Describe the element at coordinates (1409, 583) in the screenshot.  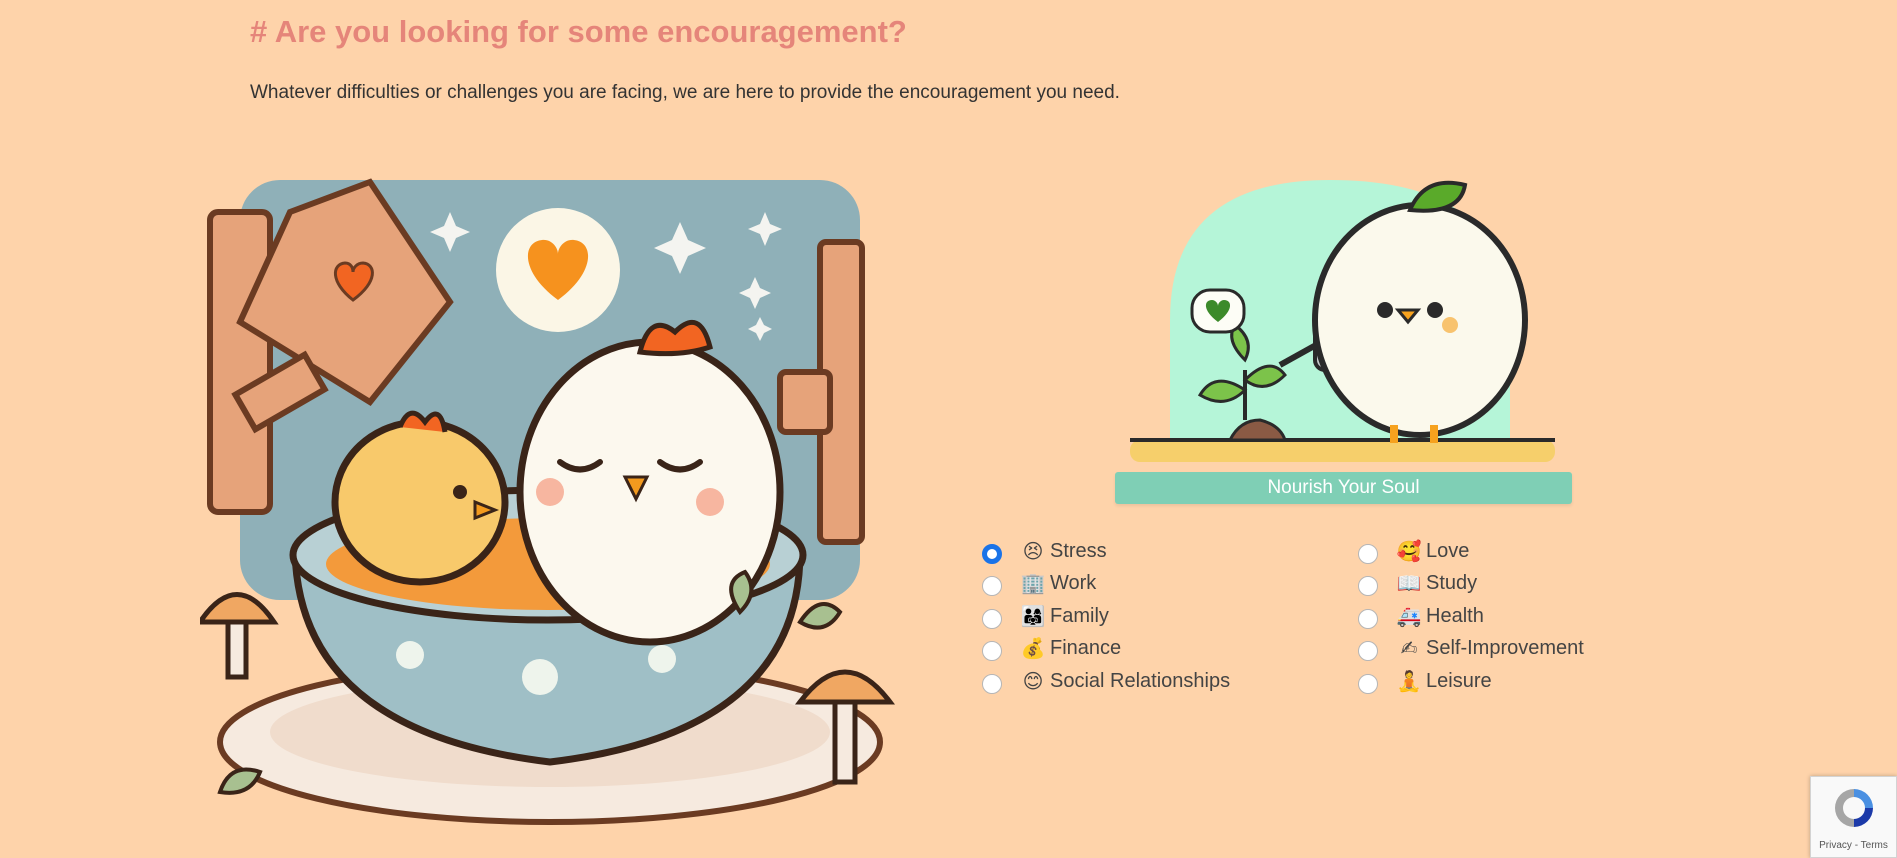
I see `open-book-icon: 📖` at that location.